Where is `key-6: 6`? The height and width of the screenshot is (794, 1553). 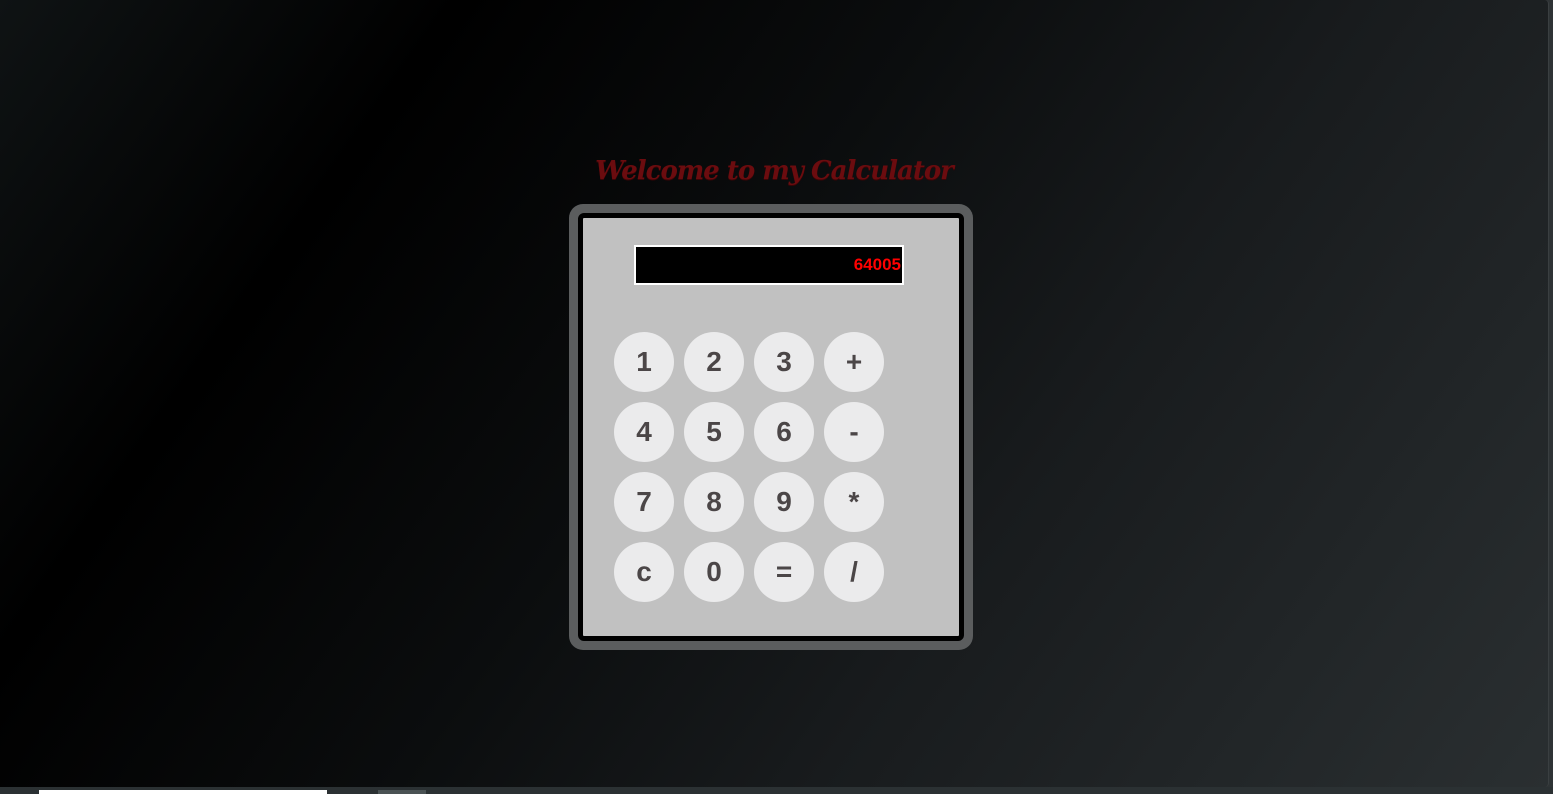
key-6: 6 is located at coordinates (784, 432).